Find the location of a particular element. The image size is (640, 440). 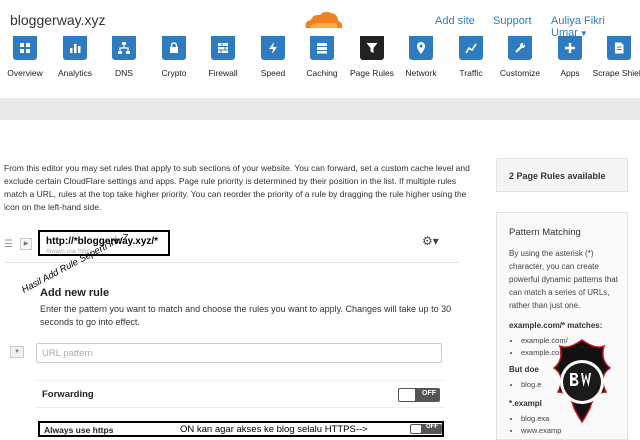

rules-available-panel: 2 Page Rules available is located at coordinates (562, 175).